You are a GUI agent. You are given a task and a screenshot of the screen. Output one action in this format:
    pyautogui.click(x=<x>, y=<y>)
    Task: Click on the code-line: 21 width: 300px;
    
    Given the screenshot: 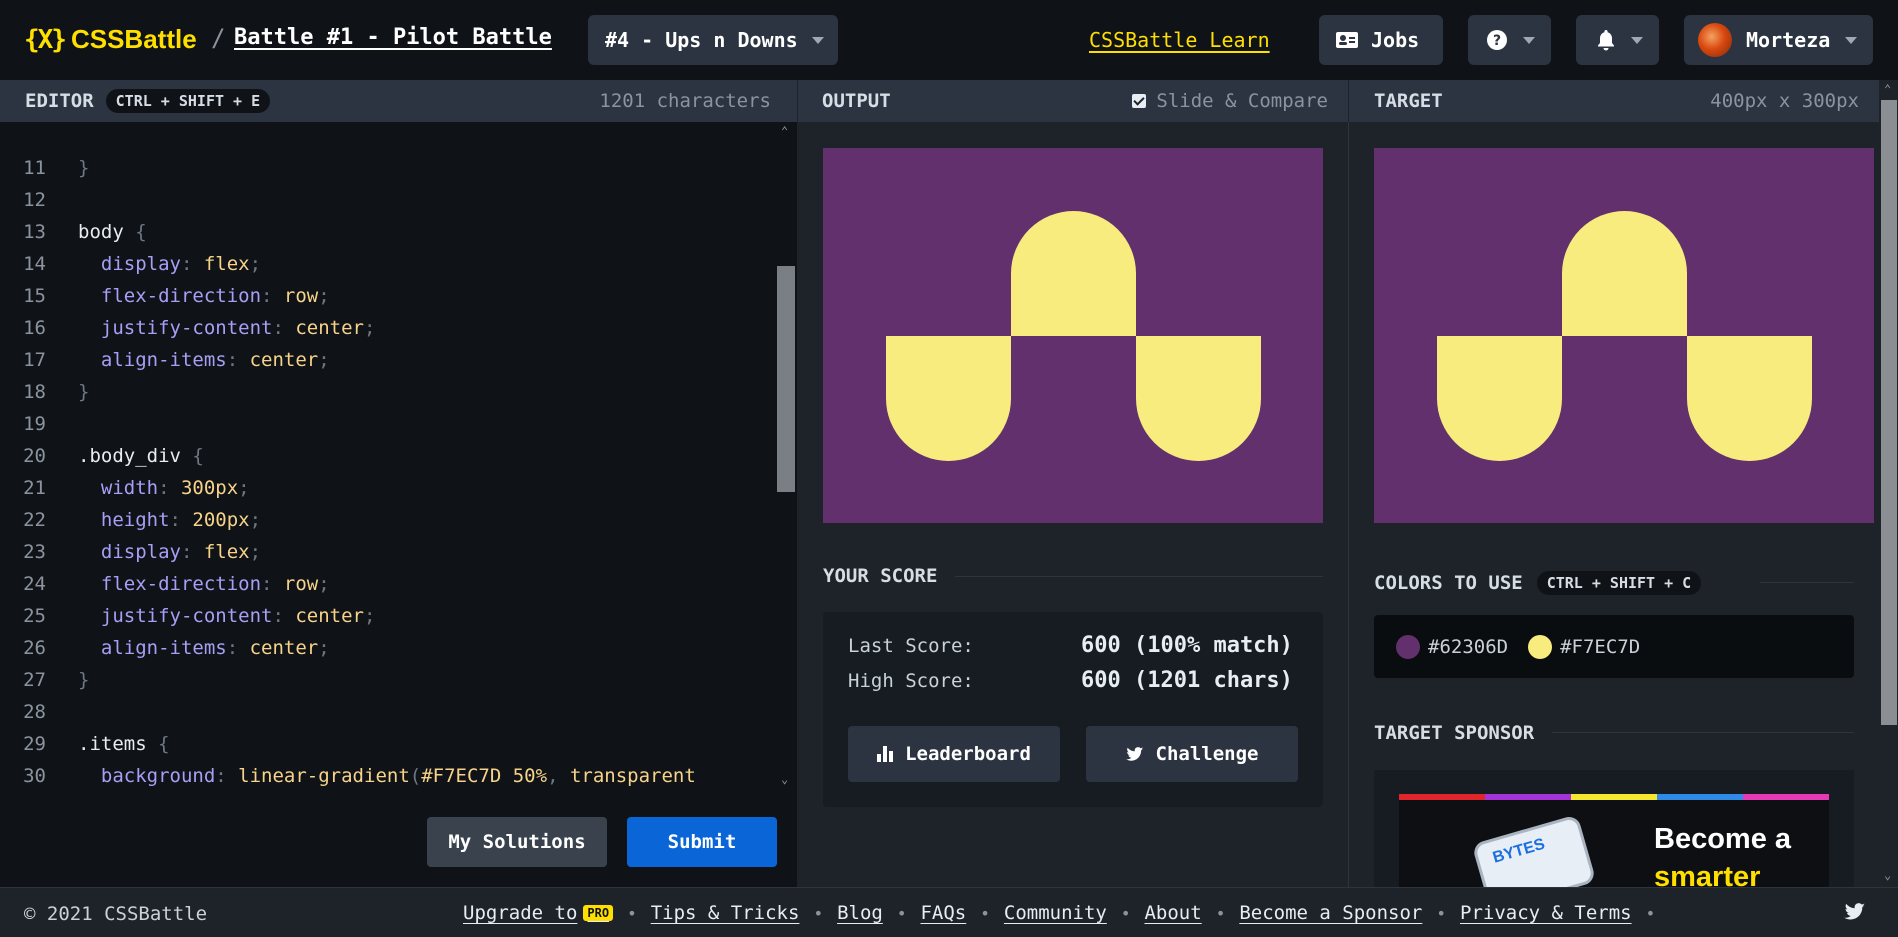 What is the action you would take?
    pyautogui.click(x=385, y=488)
    